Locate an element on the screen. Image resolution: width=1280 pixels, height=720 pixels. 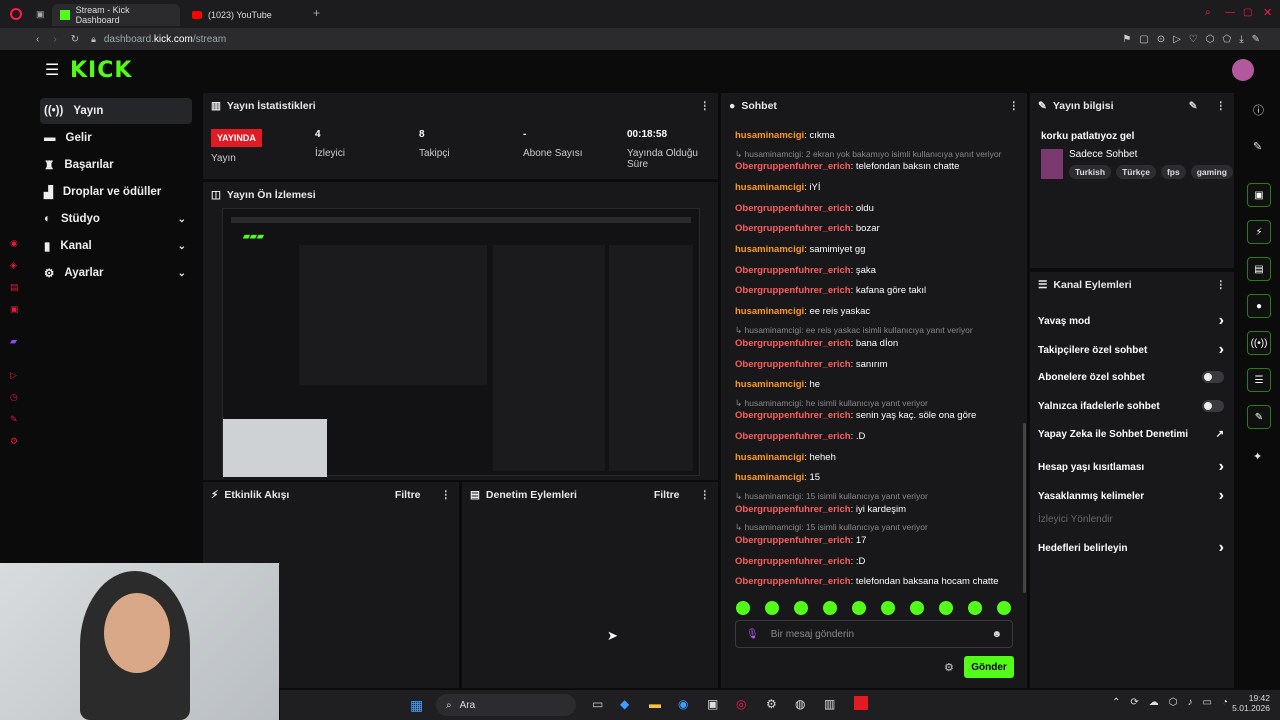
chat-message: Obergruppenfuhrer_erich: sanırım is located at coordinates (811, 364).